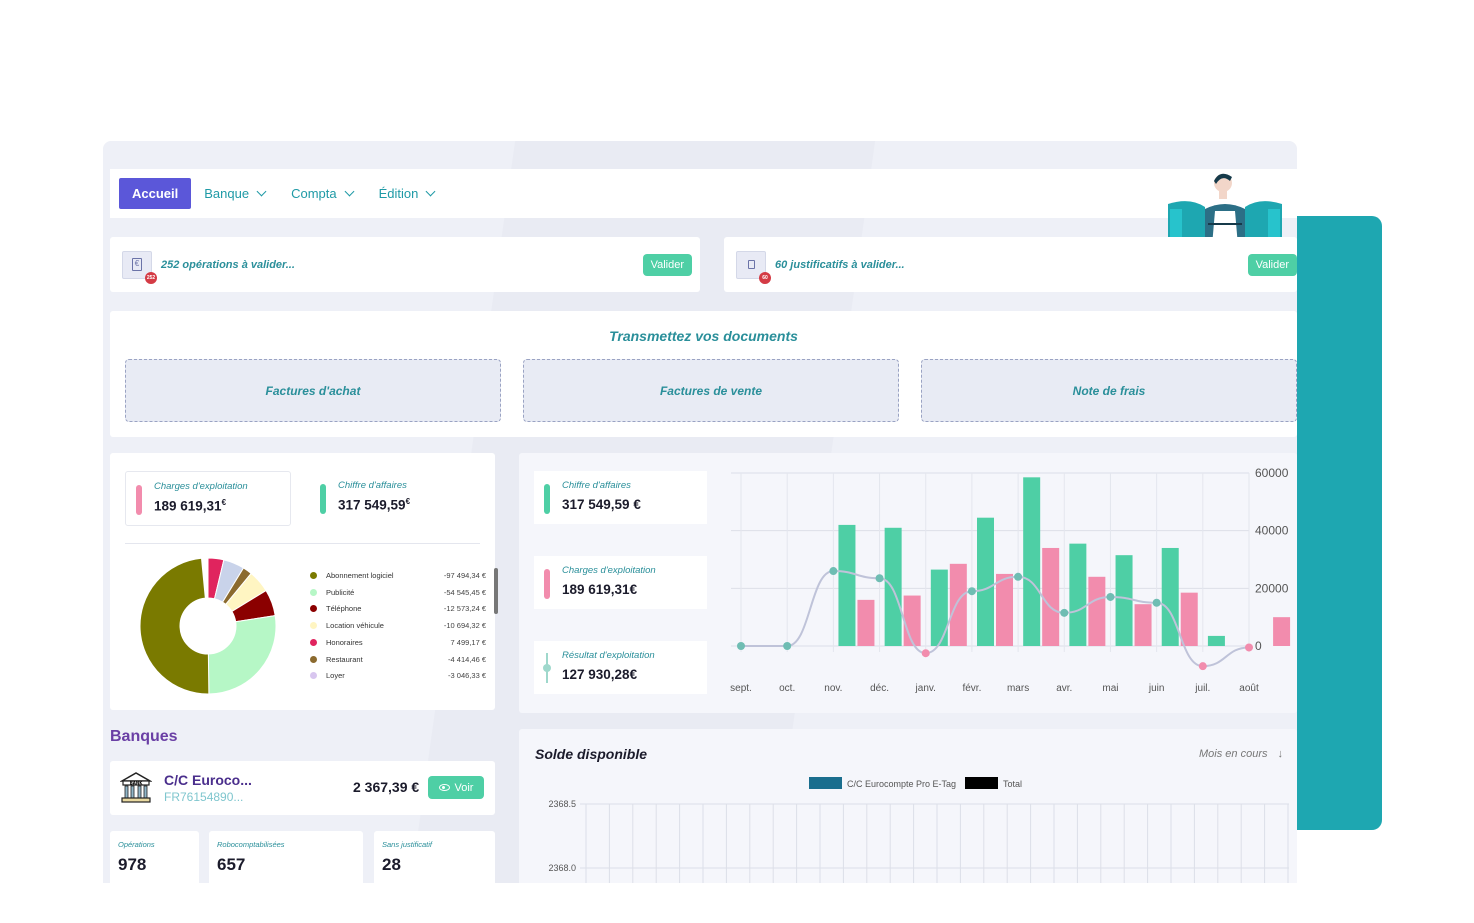 This screenshot has height=923, width=1474. I want to click on divider, so click(302, 543).